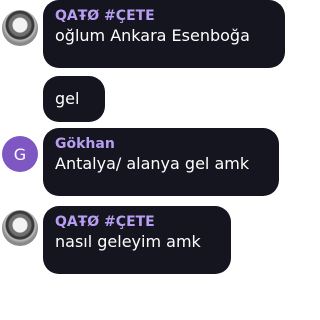  I want to click on message-bubble: gel, so click(74, 99).